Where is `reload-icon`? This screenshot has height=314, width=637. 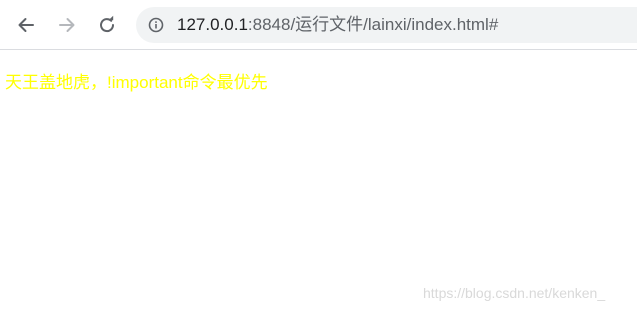
reload-icon is located at coordinates (107, 24).